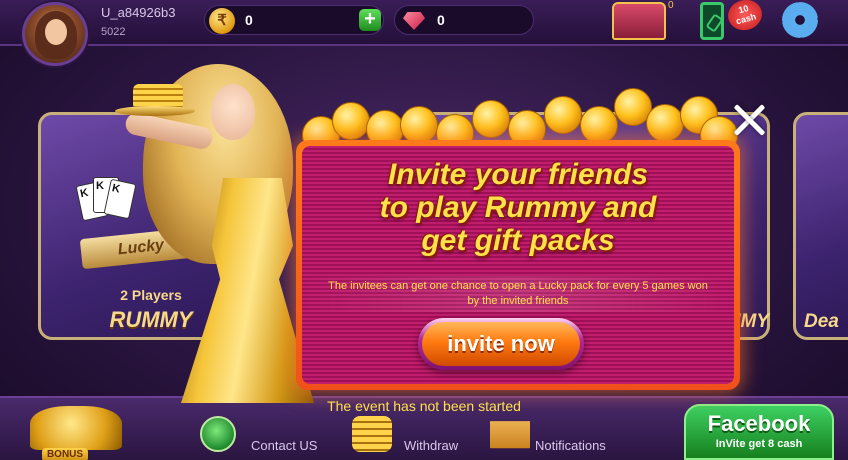 This screenshot has height=460, width=848. What do you see at coordinates (113, 32) in the screenshot?
I see `user-id: 5022` at bounding box center [113, 32].